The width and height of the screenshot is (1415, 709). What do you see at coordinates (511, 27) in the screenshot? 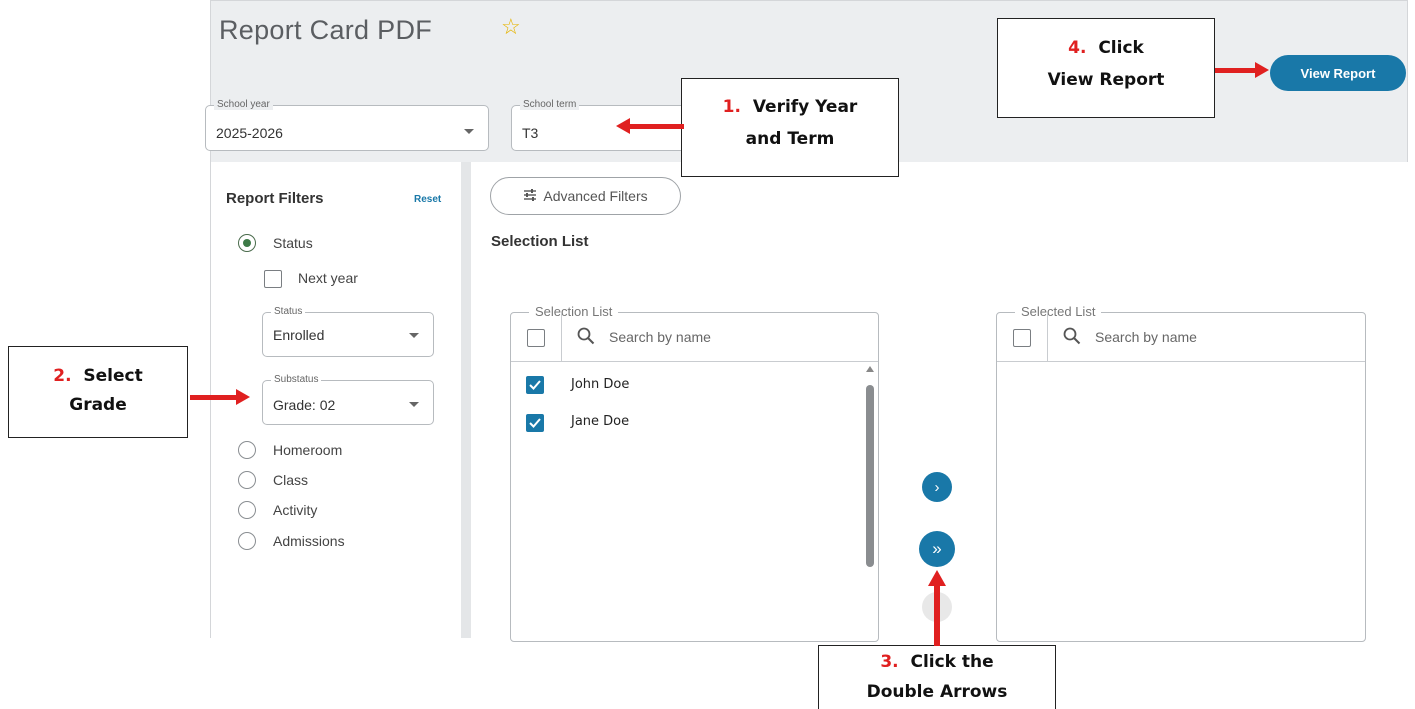
I see `favorite-star-icon: ☆` at bounding box center [511, 27].